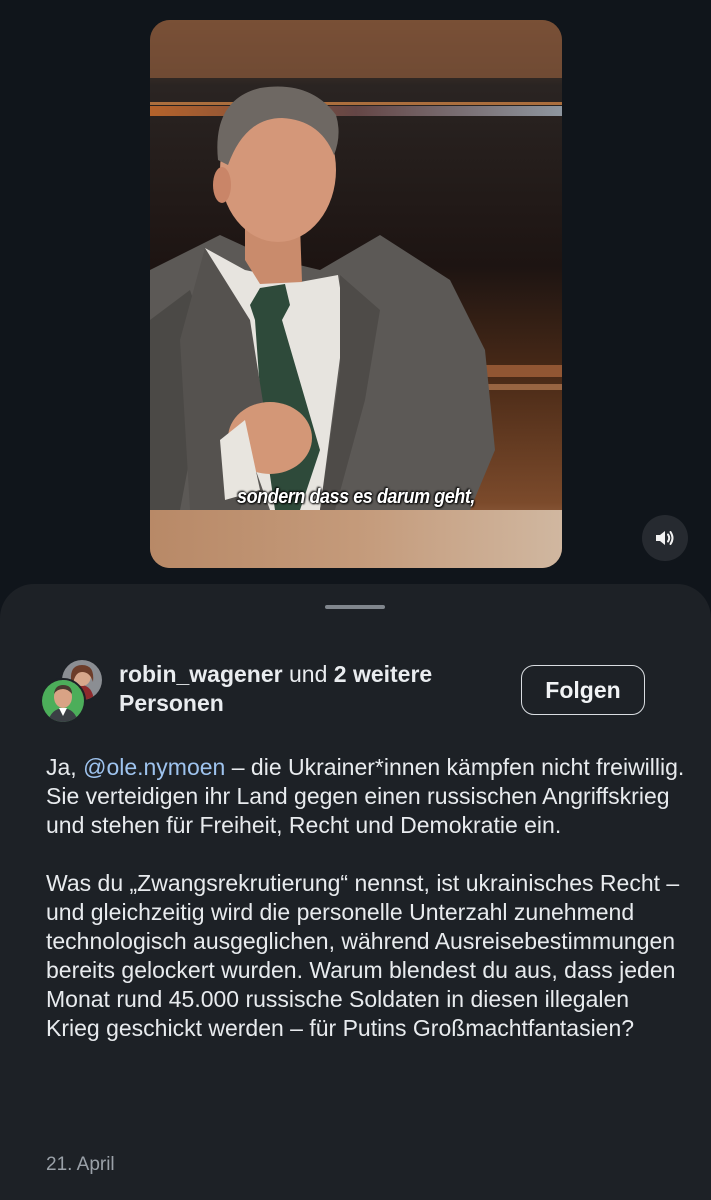 The height and width of the screenshot is (1200, 711). Describe the element at coordinates (355, 607) in the screenshot. I see `drag-handle` at that location.